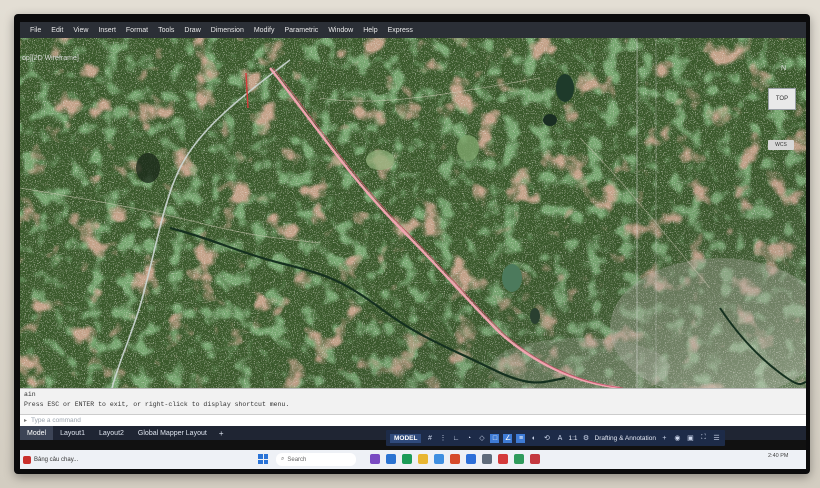 This screenshot has width=820, height=488. I want to click on browser-icon, so click(439, 459).